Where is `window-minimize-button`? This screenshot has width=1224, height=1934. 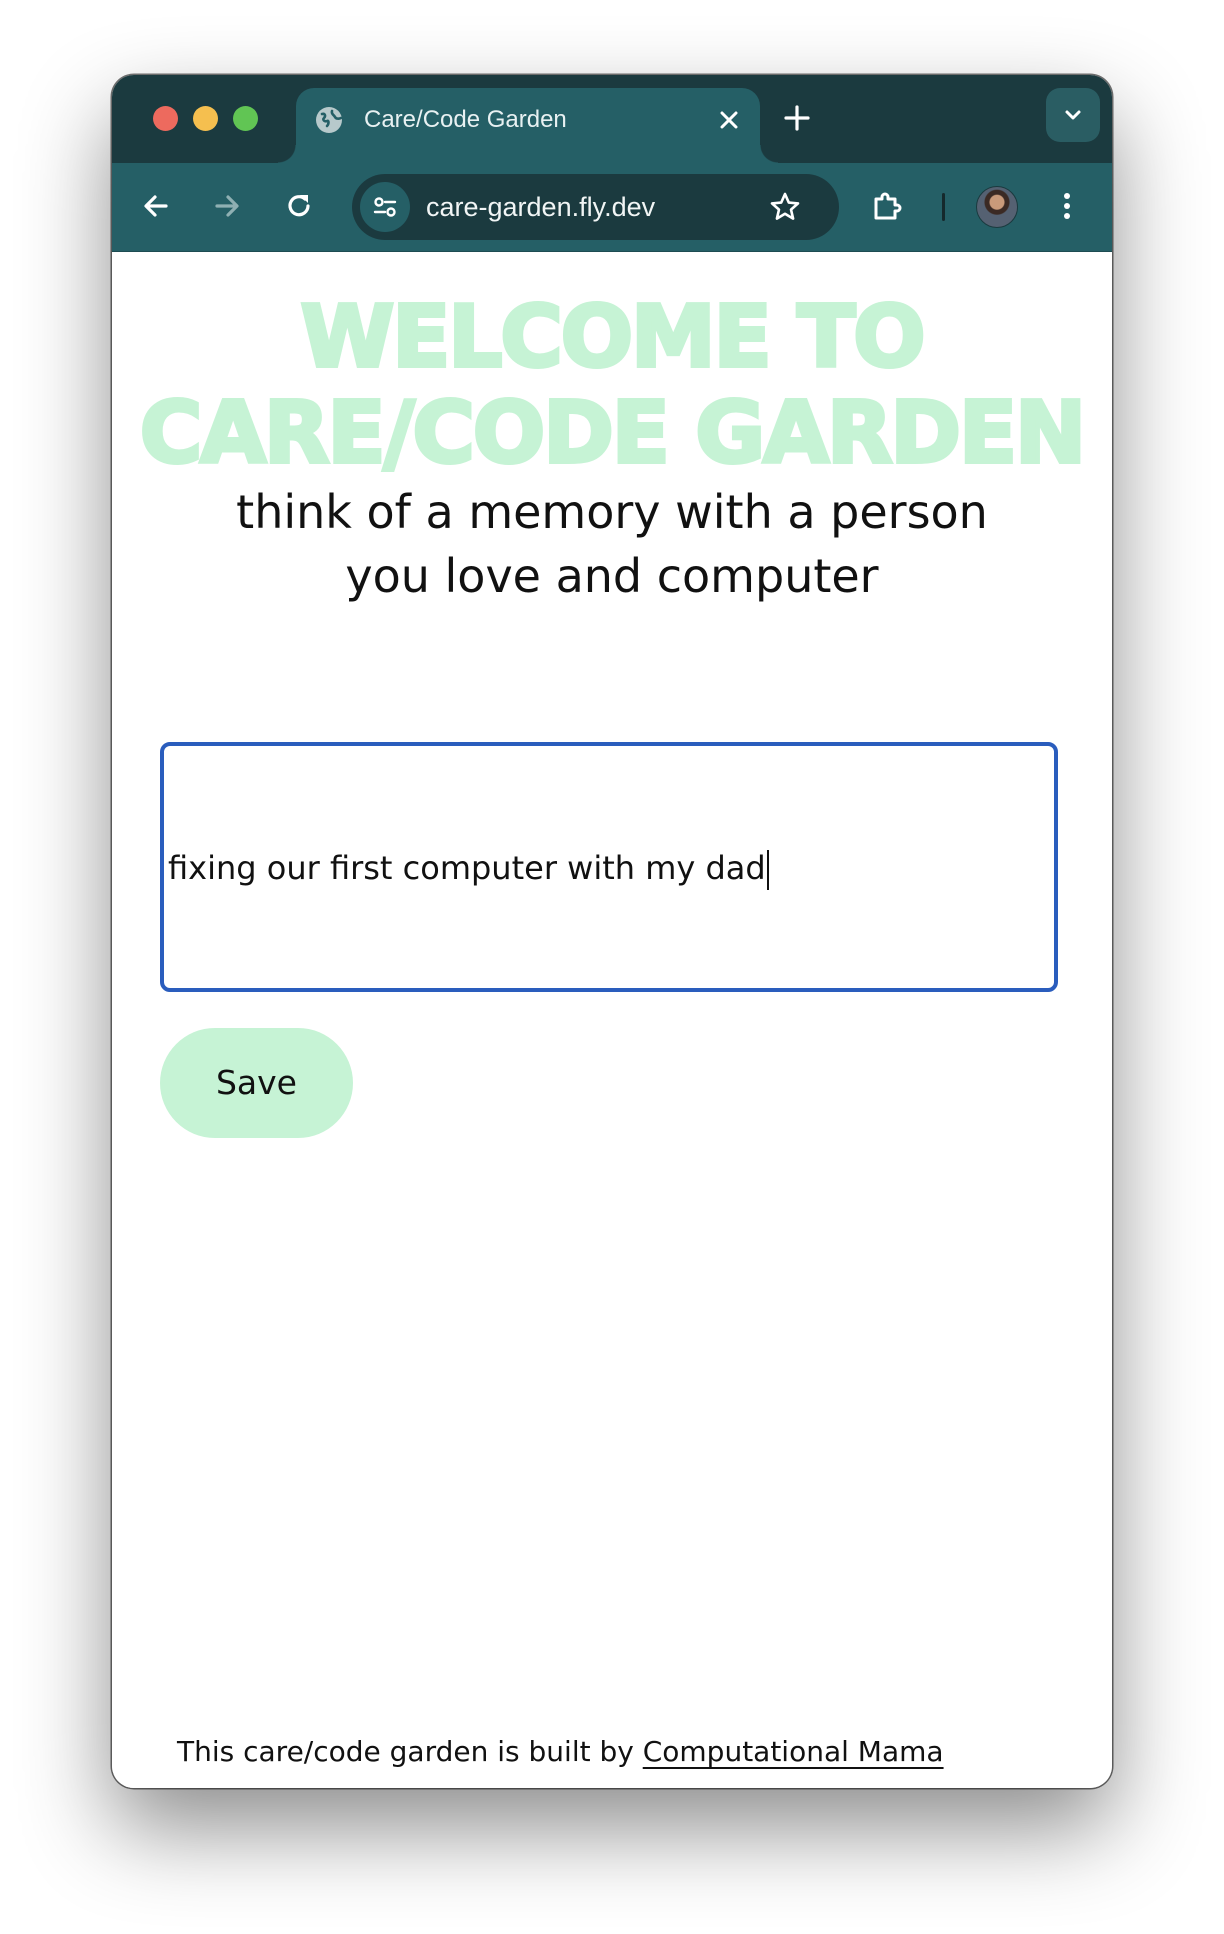
window-minimize-button is located at coordinates (205, 118).